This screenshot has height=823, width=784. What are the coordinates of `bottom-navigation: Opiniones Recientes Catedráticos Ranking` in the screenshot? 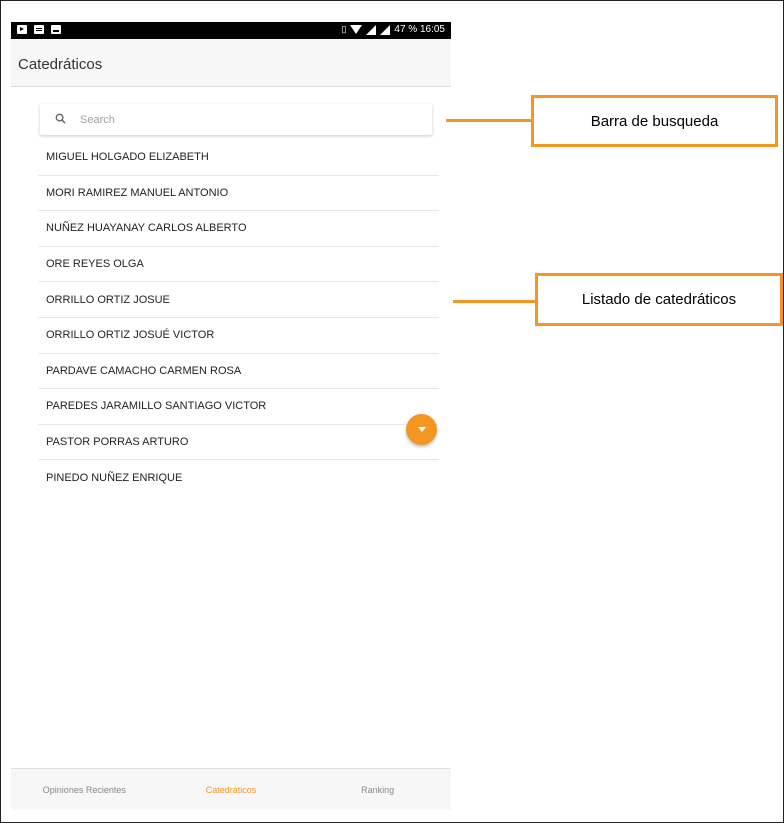 It's located at (231, 789).